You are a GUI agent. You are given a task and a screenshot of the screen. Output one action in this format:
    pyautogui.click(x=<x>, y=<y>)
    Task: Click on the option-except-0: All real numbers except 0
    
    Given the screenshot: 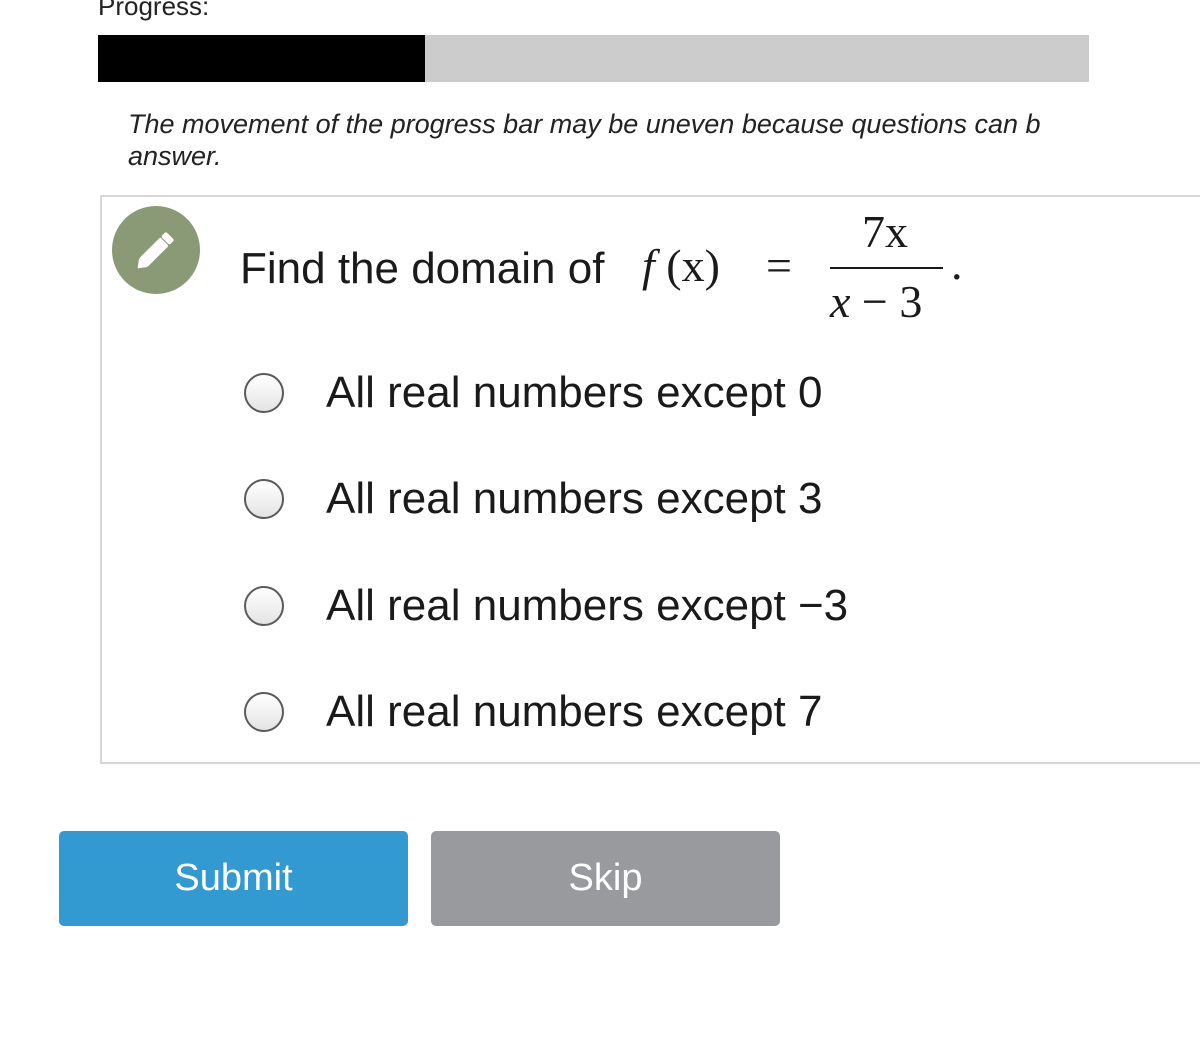 What is the action you would take?
    pyautogui.click(x=533, y=393)
    